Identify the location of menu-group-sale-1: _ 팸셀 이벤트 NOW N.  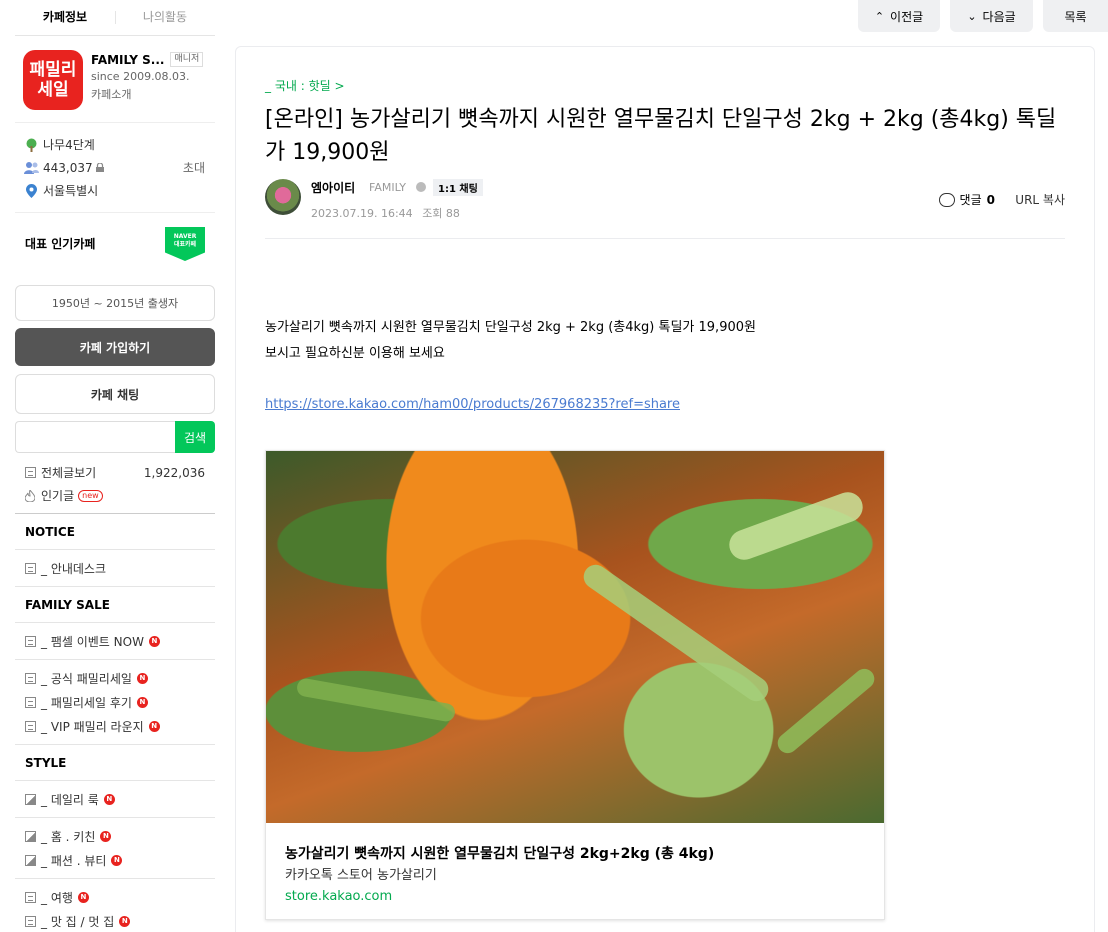
(115, 641).